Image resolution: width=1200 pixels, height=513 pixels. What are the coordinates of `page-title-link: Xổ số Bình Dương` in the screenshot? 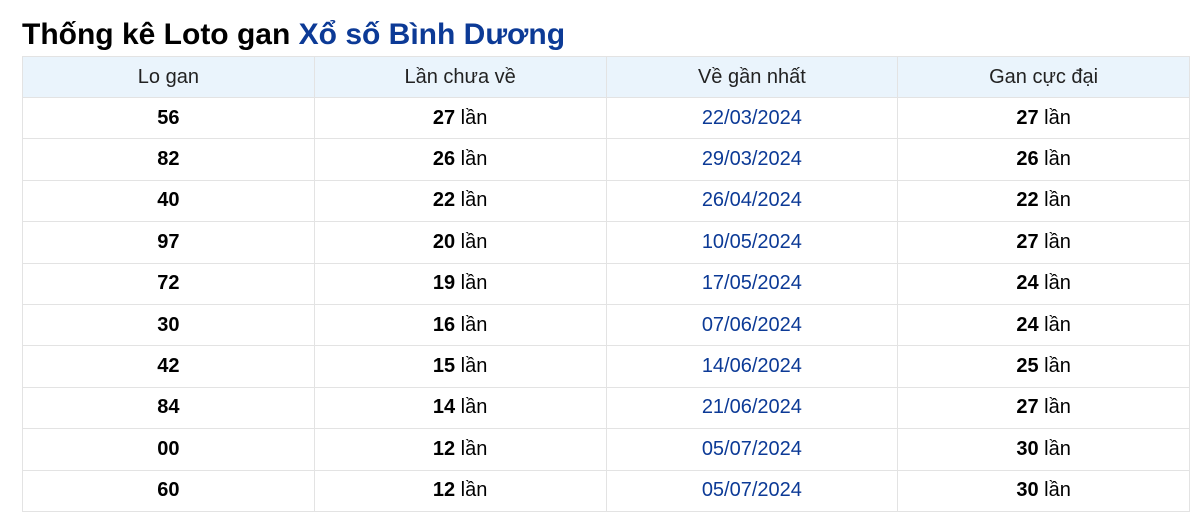 It's located at (432, 34).